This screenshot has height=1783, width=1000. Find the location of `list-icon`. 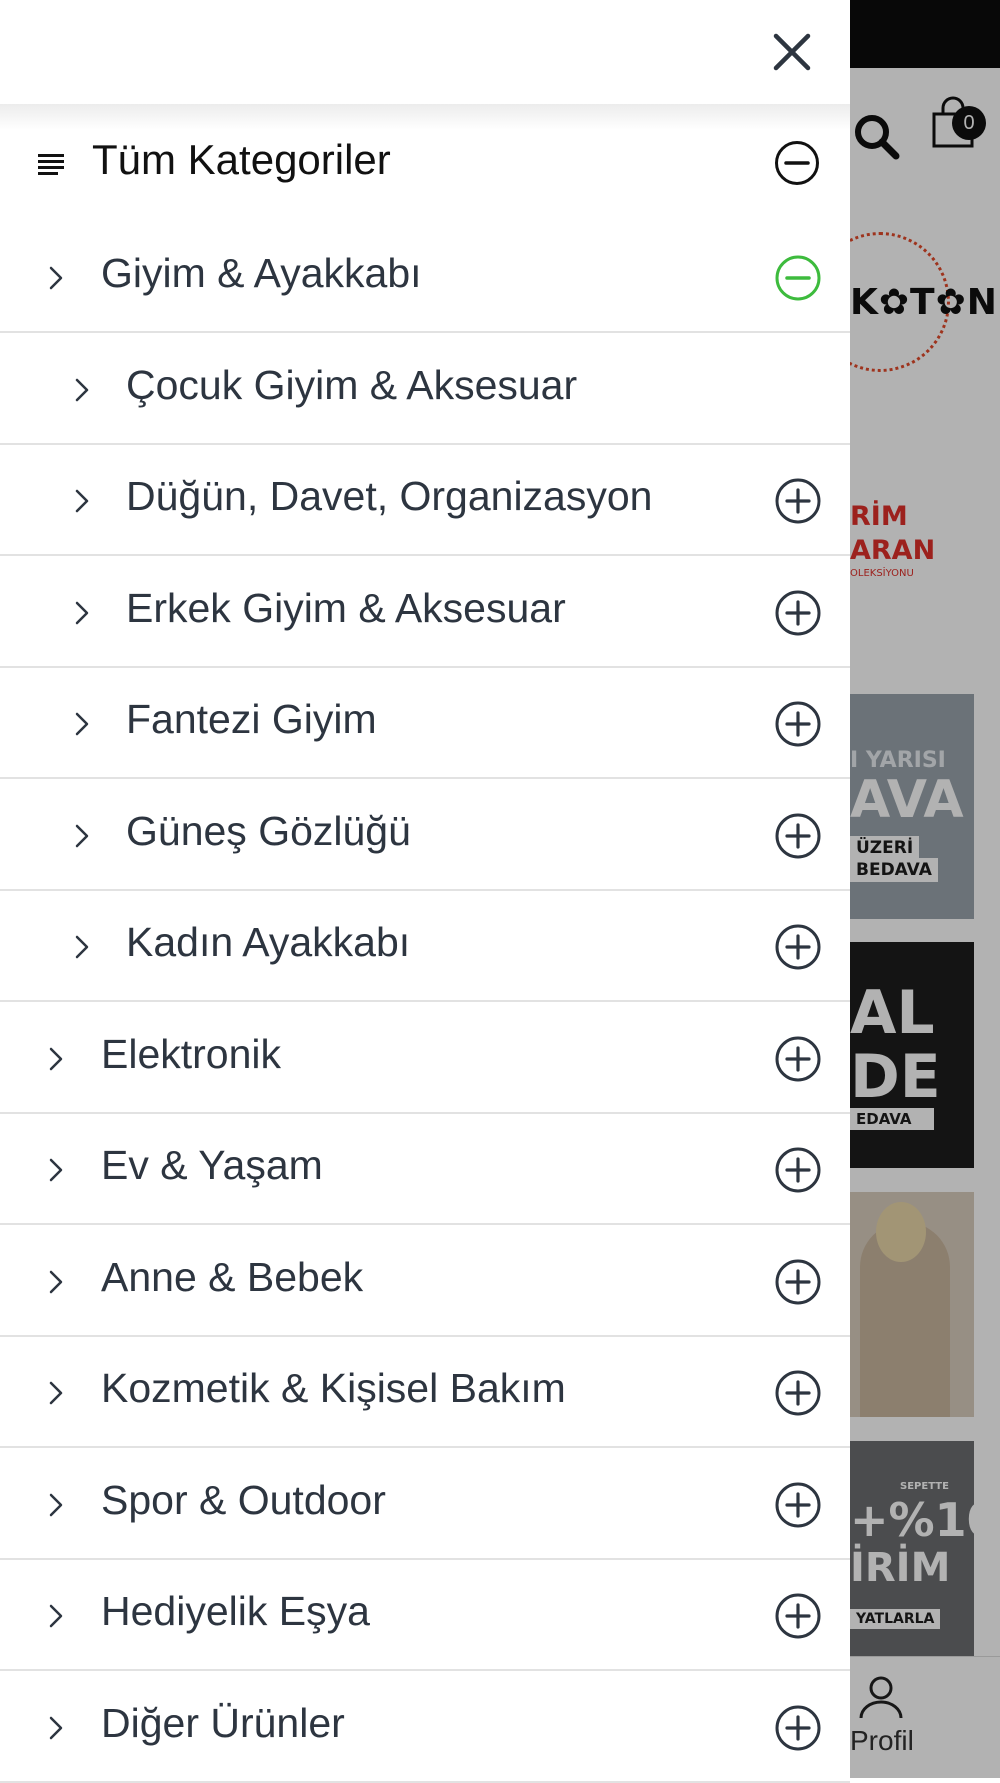

list-icon is located at coordinates (51, 164).